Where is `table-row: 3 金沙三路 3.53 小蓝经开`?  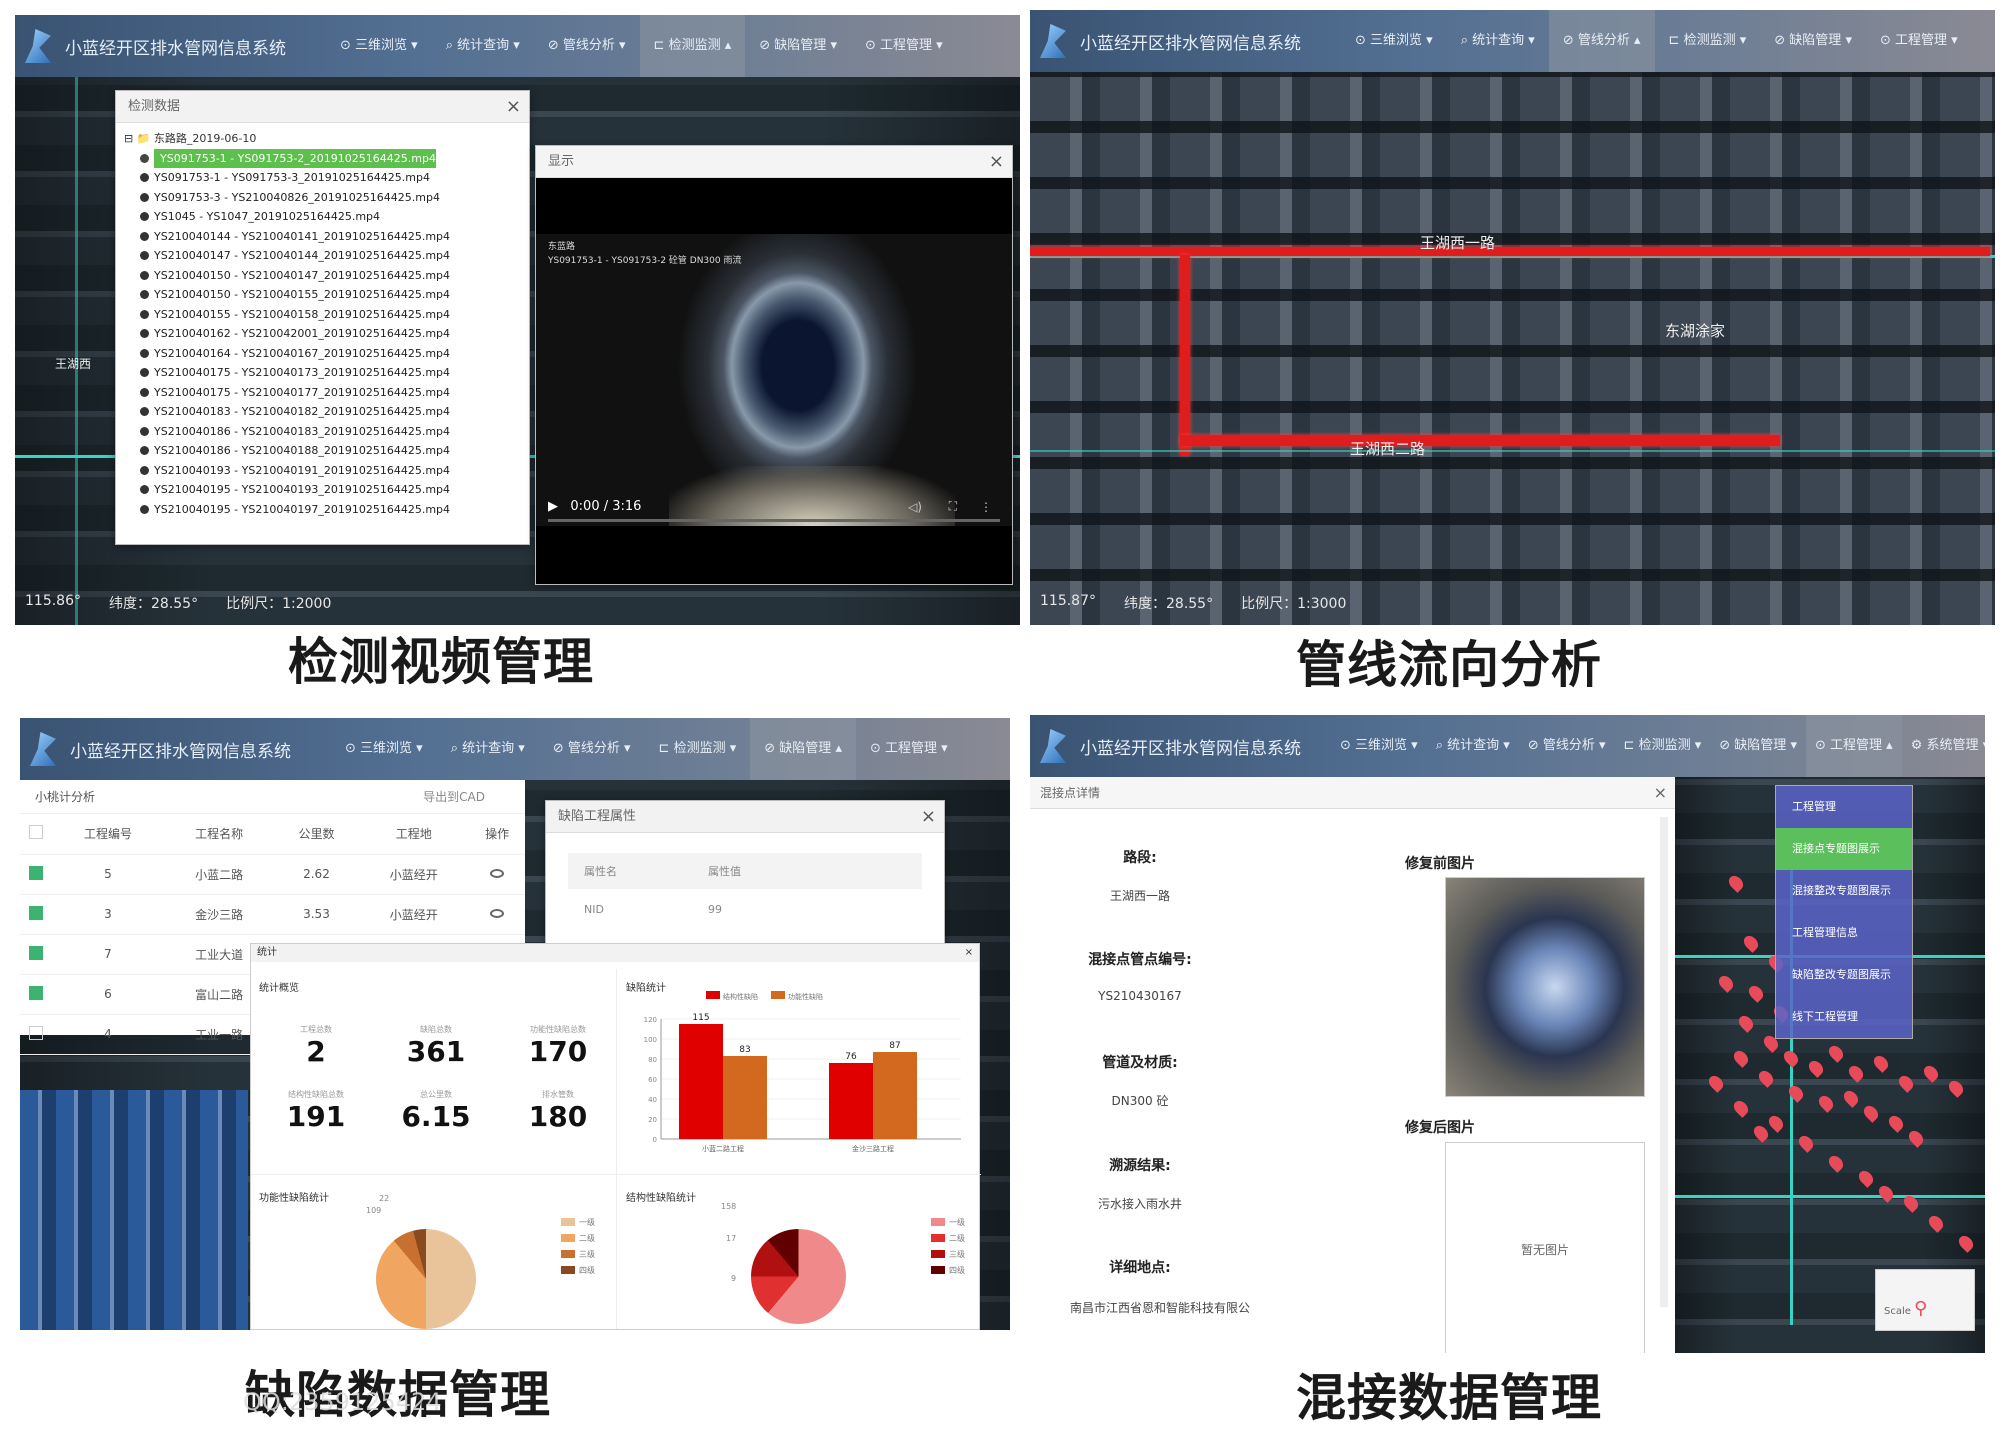 table-row: 3 金沙三路 3.53 小蓝经开 is located at coordinates (272, 914).